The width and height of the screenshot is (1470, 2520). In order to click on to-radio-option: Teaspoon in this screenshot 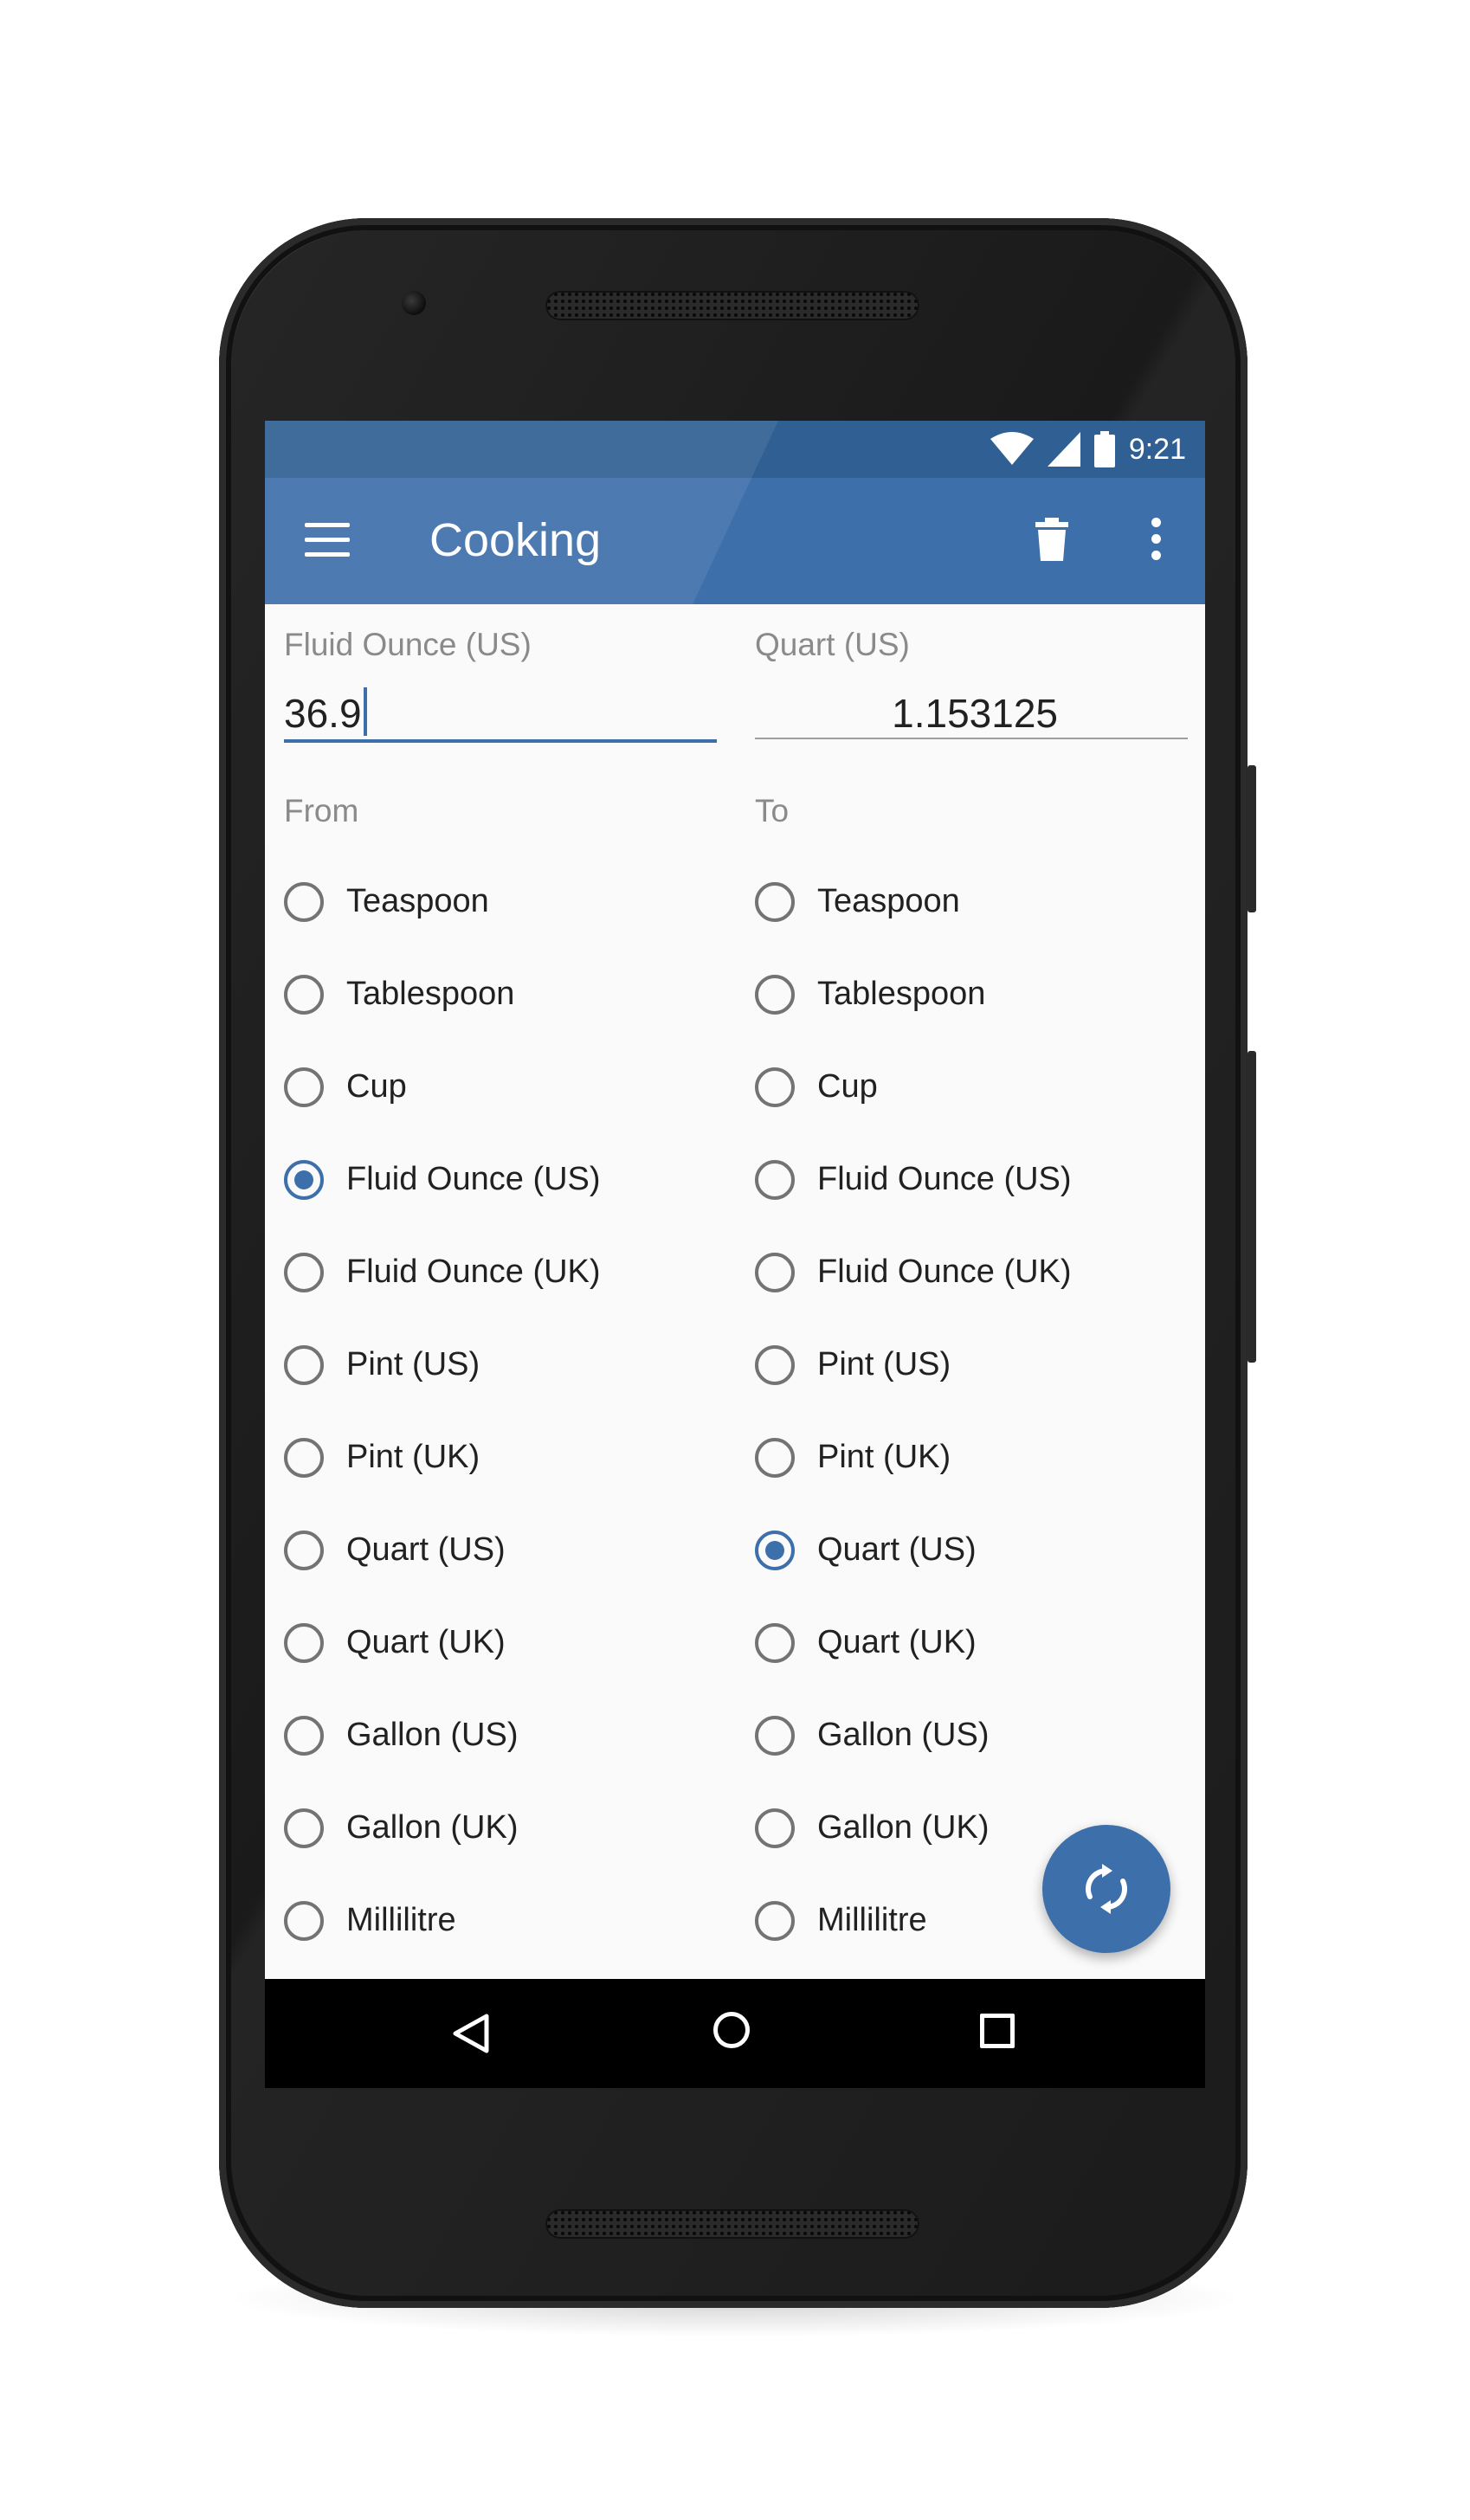, I will do `click(980, 901)`.